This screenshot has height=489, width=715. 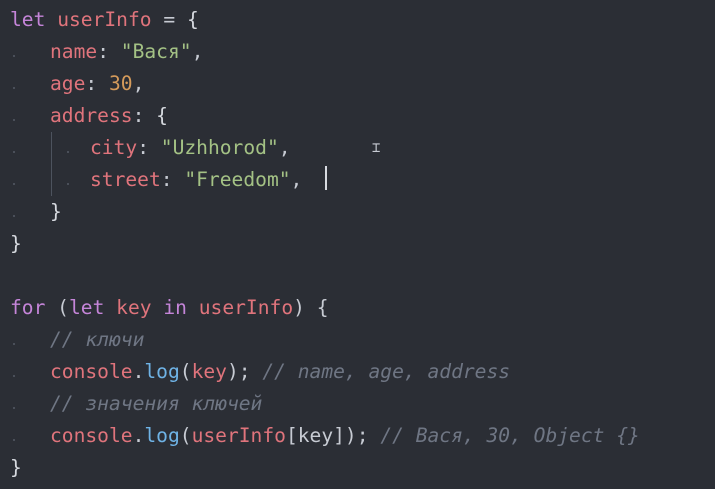 I want to click on string-value: "Freedom", so click(x=237, y=179).